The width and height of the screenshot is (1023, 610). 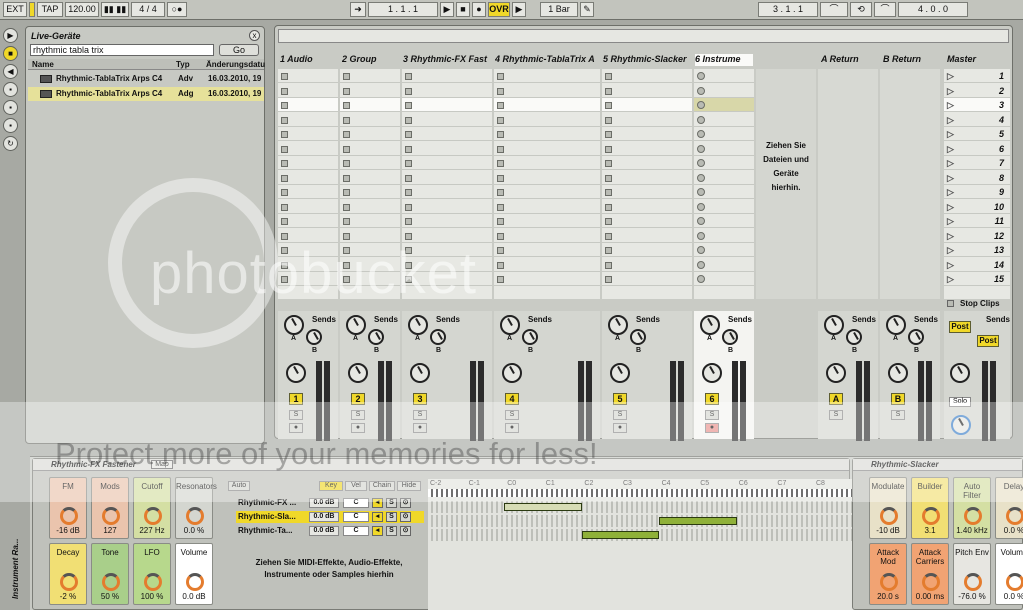 I want to click on macro-knob-attack-mod: Attack Mod 20.0 s, so click(x=888, y=574).